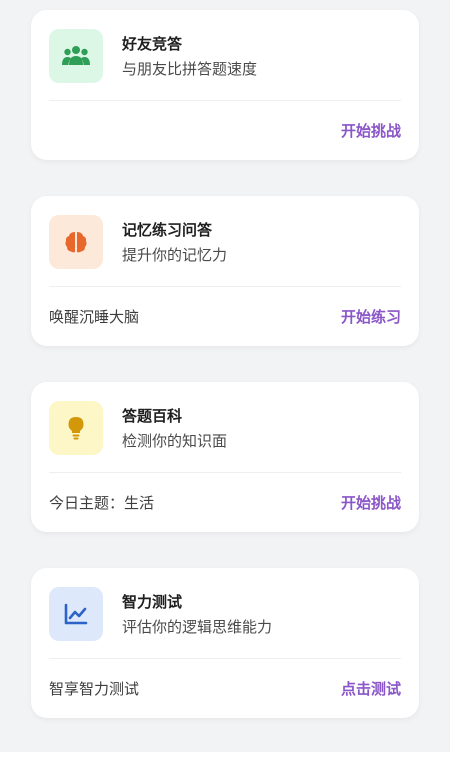  I want to click on card-header: 答题百科 检测你的知识面, so click(225, 428).